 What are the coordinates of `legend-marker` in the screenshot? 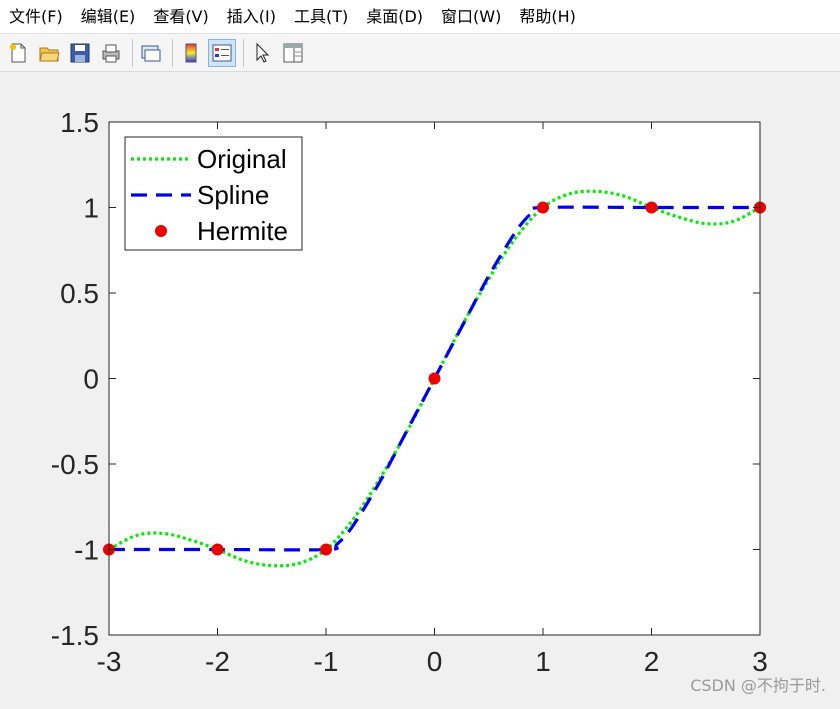 It's located at (161, 231).